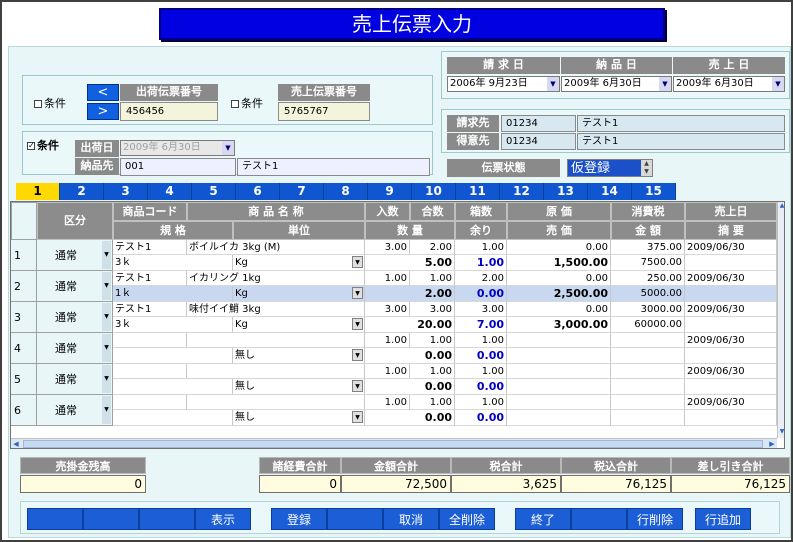  Describe the element at coordinates (481, 263) in the screenshot. I see `cell-amari: 1.00` at that location.